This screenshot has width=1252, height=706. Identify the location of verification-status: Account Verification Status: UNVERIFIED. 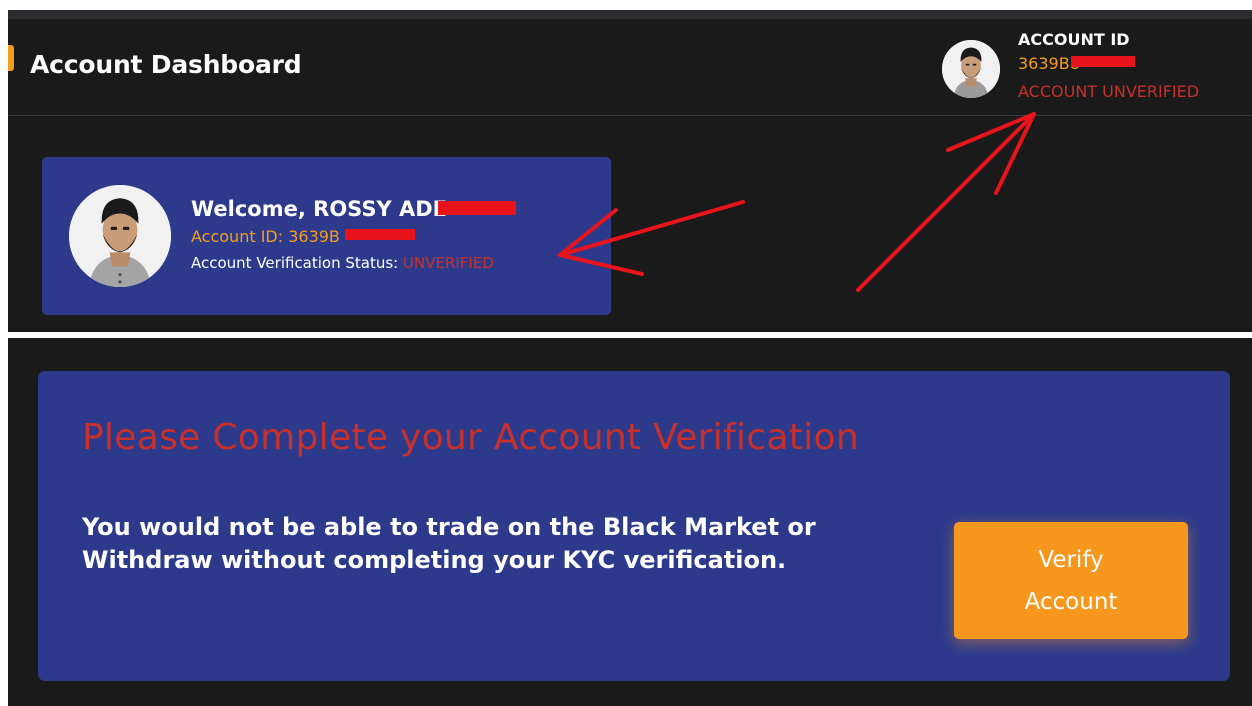
(342, 263).